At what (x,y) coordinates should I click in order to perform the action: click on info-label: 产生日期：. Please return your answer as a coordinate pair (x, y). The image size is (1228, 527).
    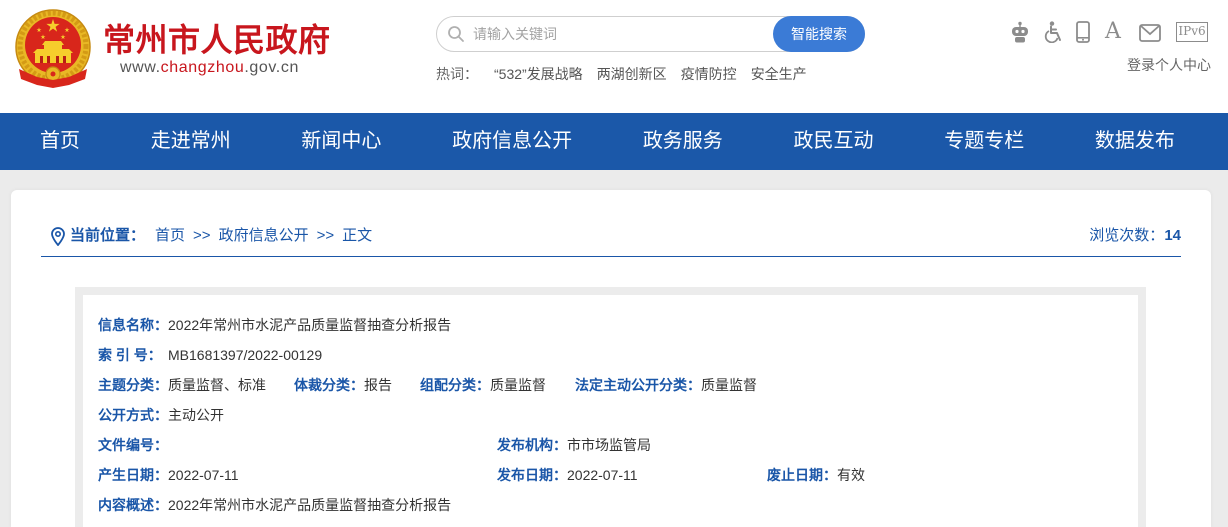
    Looking at the image, I should click on (133, 475).